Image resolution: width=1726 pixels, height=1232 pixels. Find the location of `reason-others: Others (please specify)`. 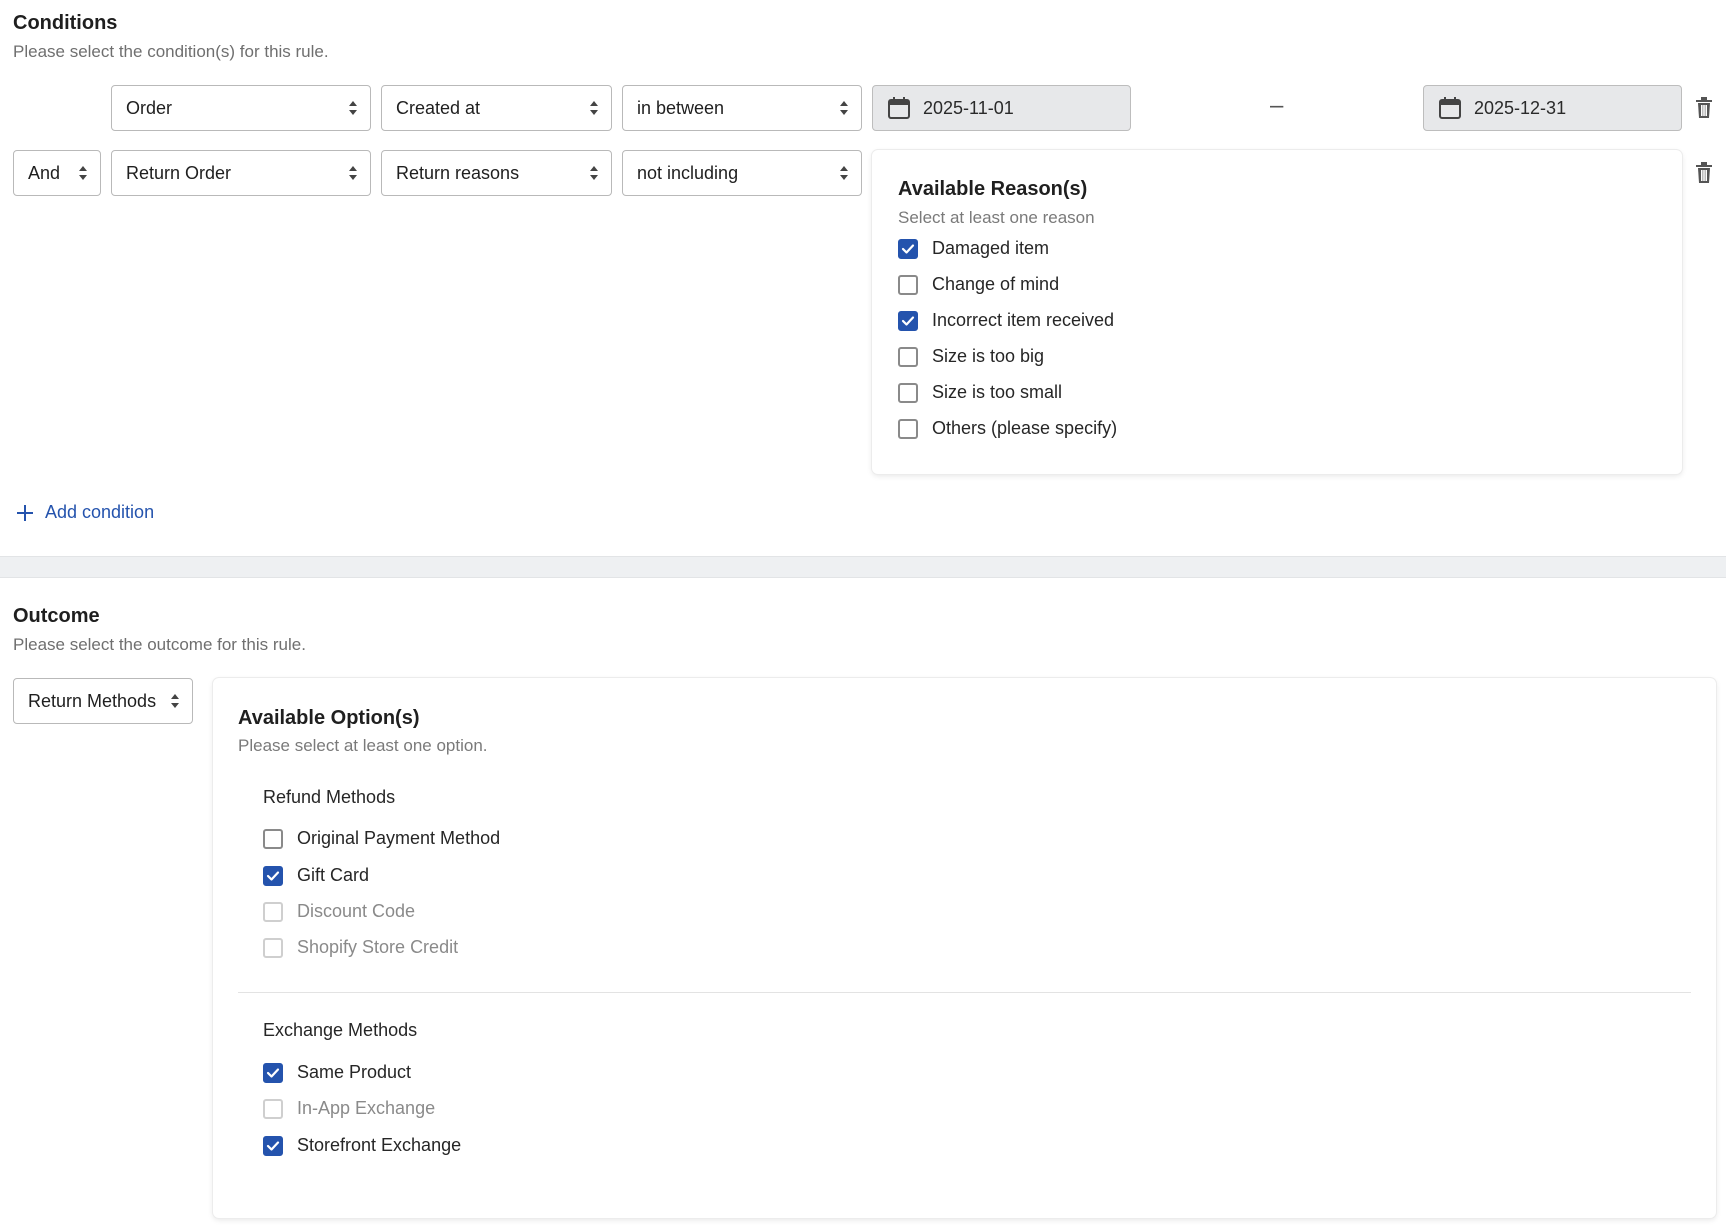

reason-others: Others (please specify) is located at coordinates (1007, 428).